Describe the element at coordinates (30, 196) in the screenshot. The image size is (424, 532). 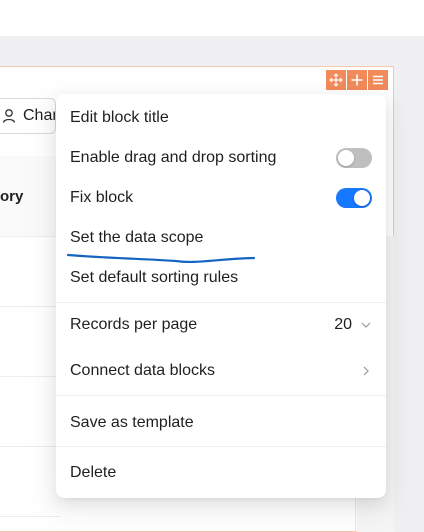
I see `table-header-cell: ory` at that location.